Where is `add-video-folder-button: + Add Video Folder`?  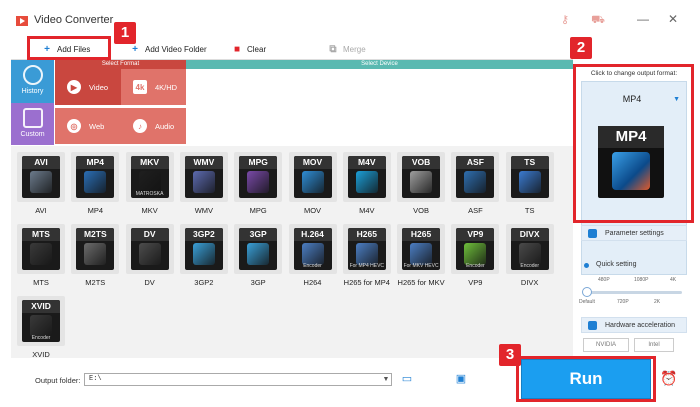 add-video-folder-button: + Add Video Folder is located at coordinates (168, 49).